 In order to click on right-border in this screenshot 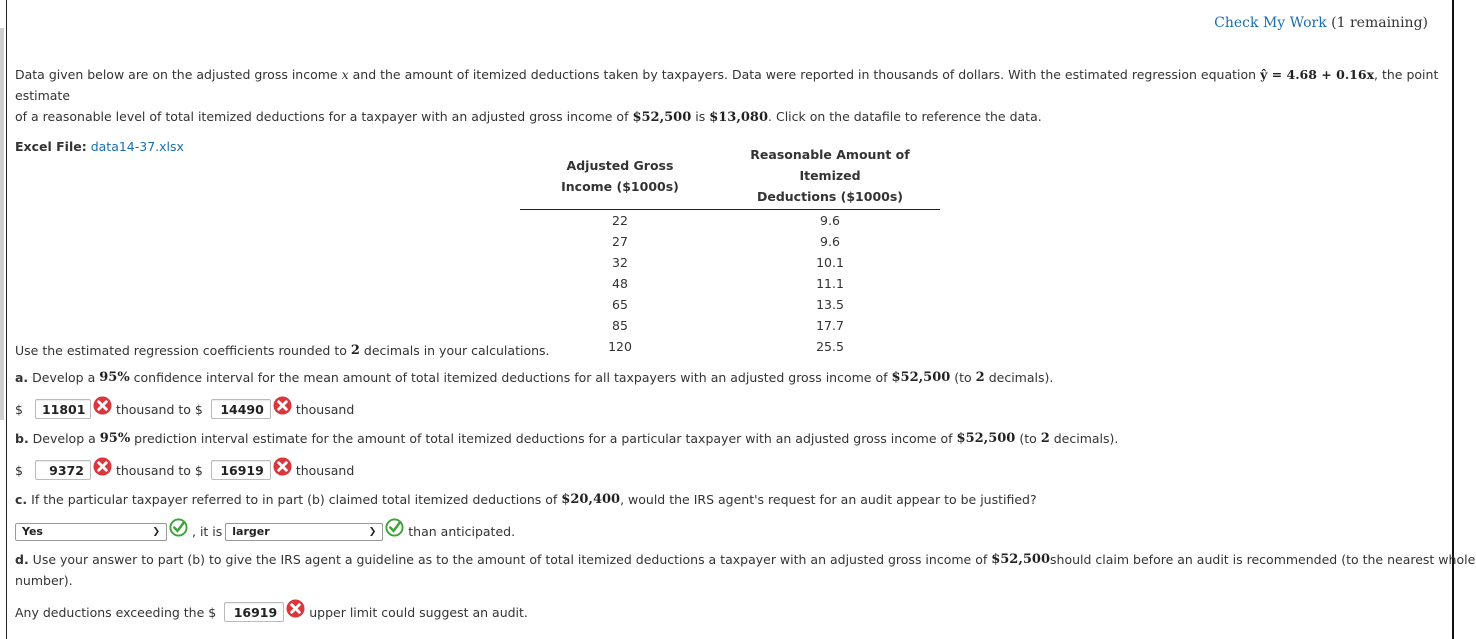, I will do `click(1453, 319)`.